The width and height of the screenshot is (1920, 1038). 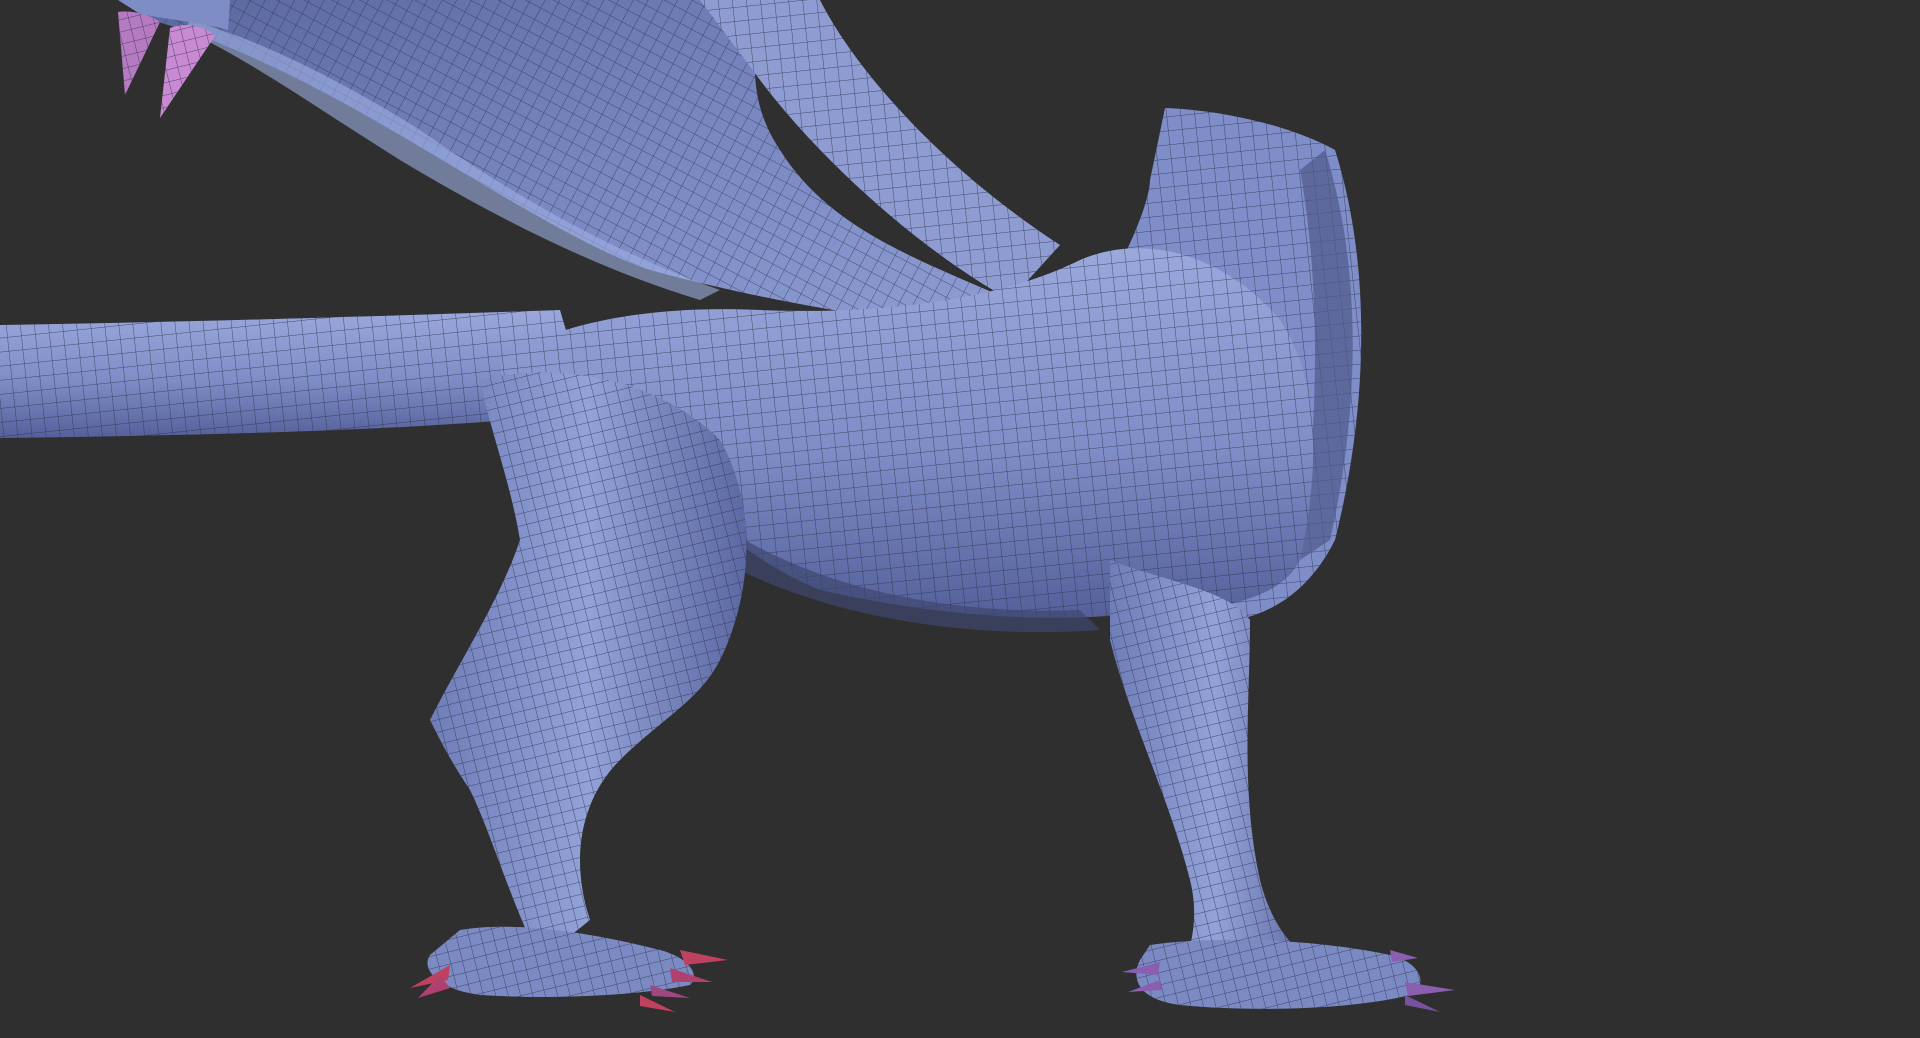 What do you see at coordinates (587, 684) in the screenshot?
I see `hind-leg` at bounding box center [587, 684].